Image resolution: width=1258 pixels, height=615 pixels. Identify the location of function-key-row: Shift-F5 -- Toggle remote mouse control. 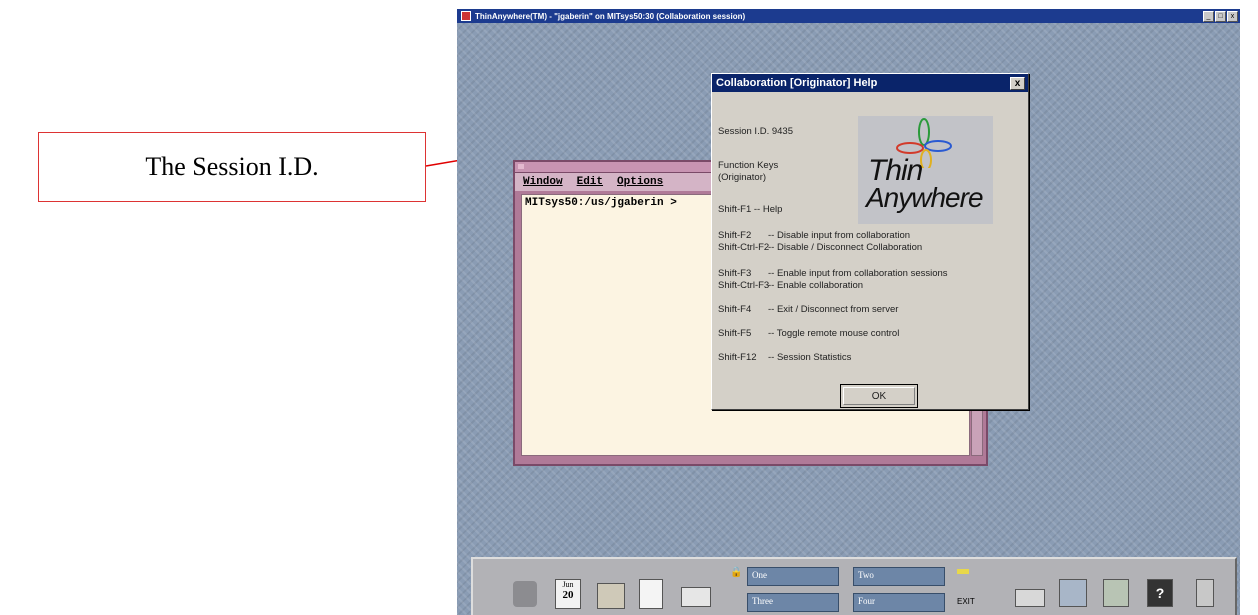
(808, 333).